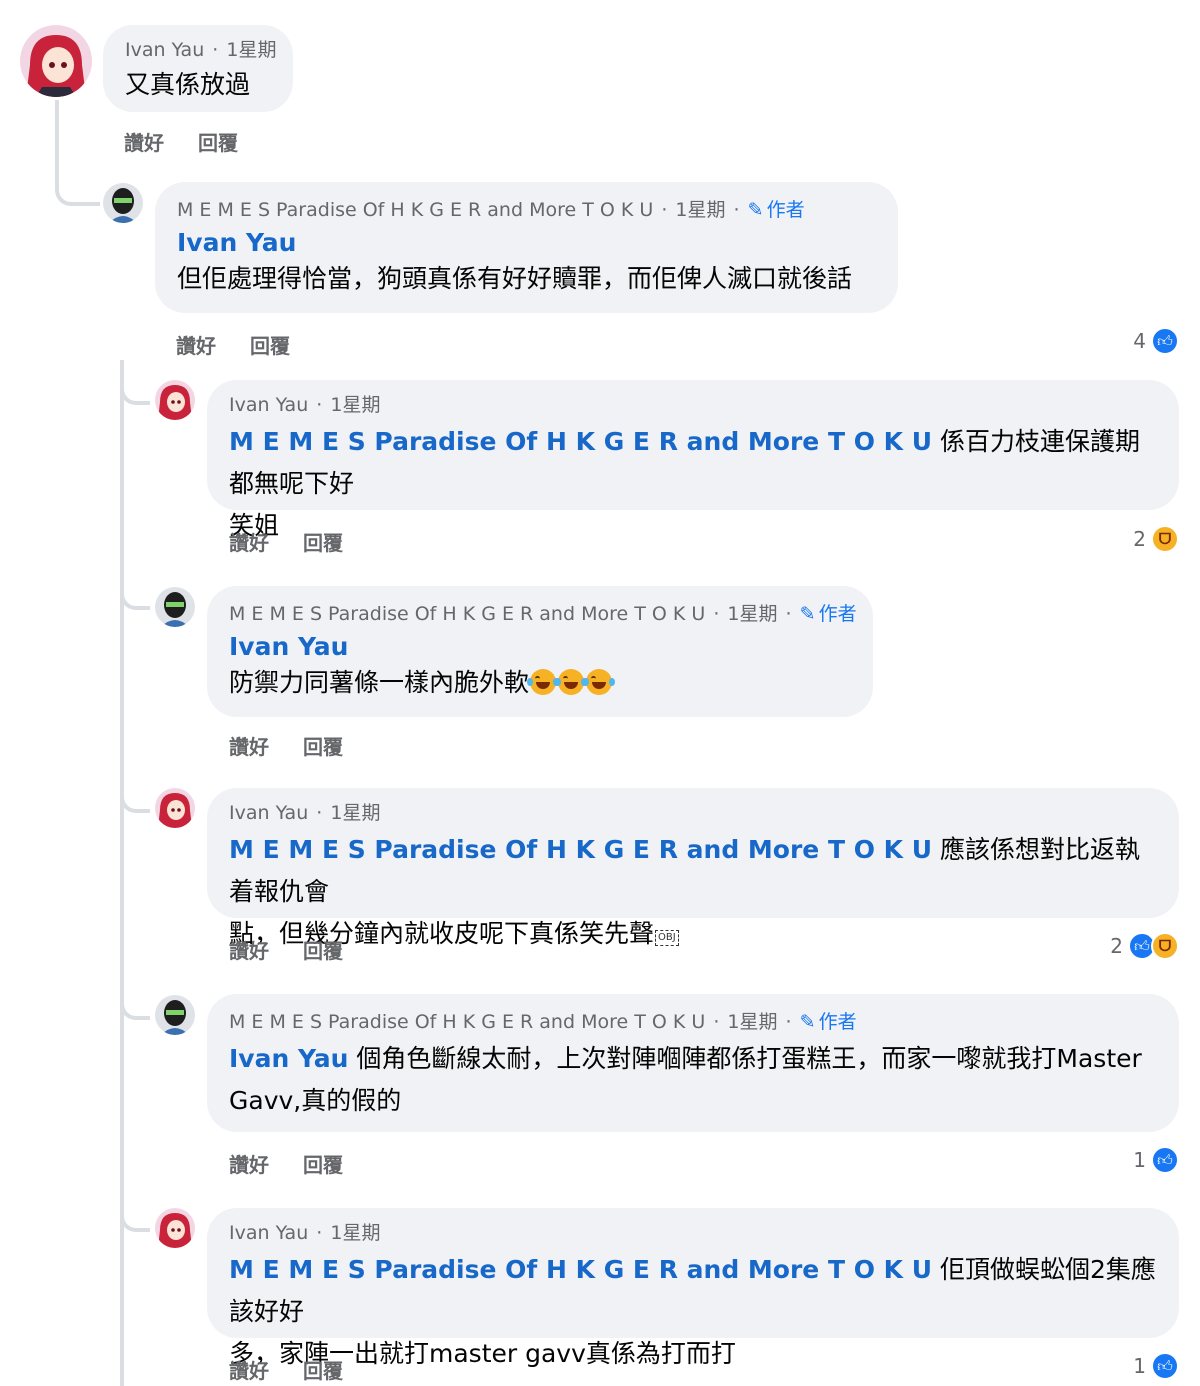 Image resolution: width=1200 pixels, height=1386 pixels. Describe the element at coordinates (233, 344) in the screenshot. I see `comment-actions-c2: 讚好 回覆` at that location.